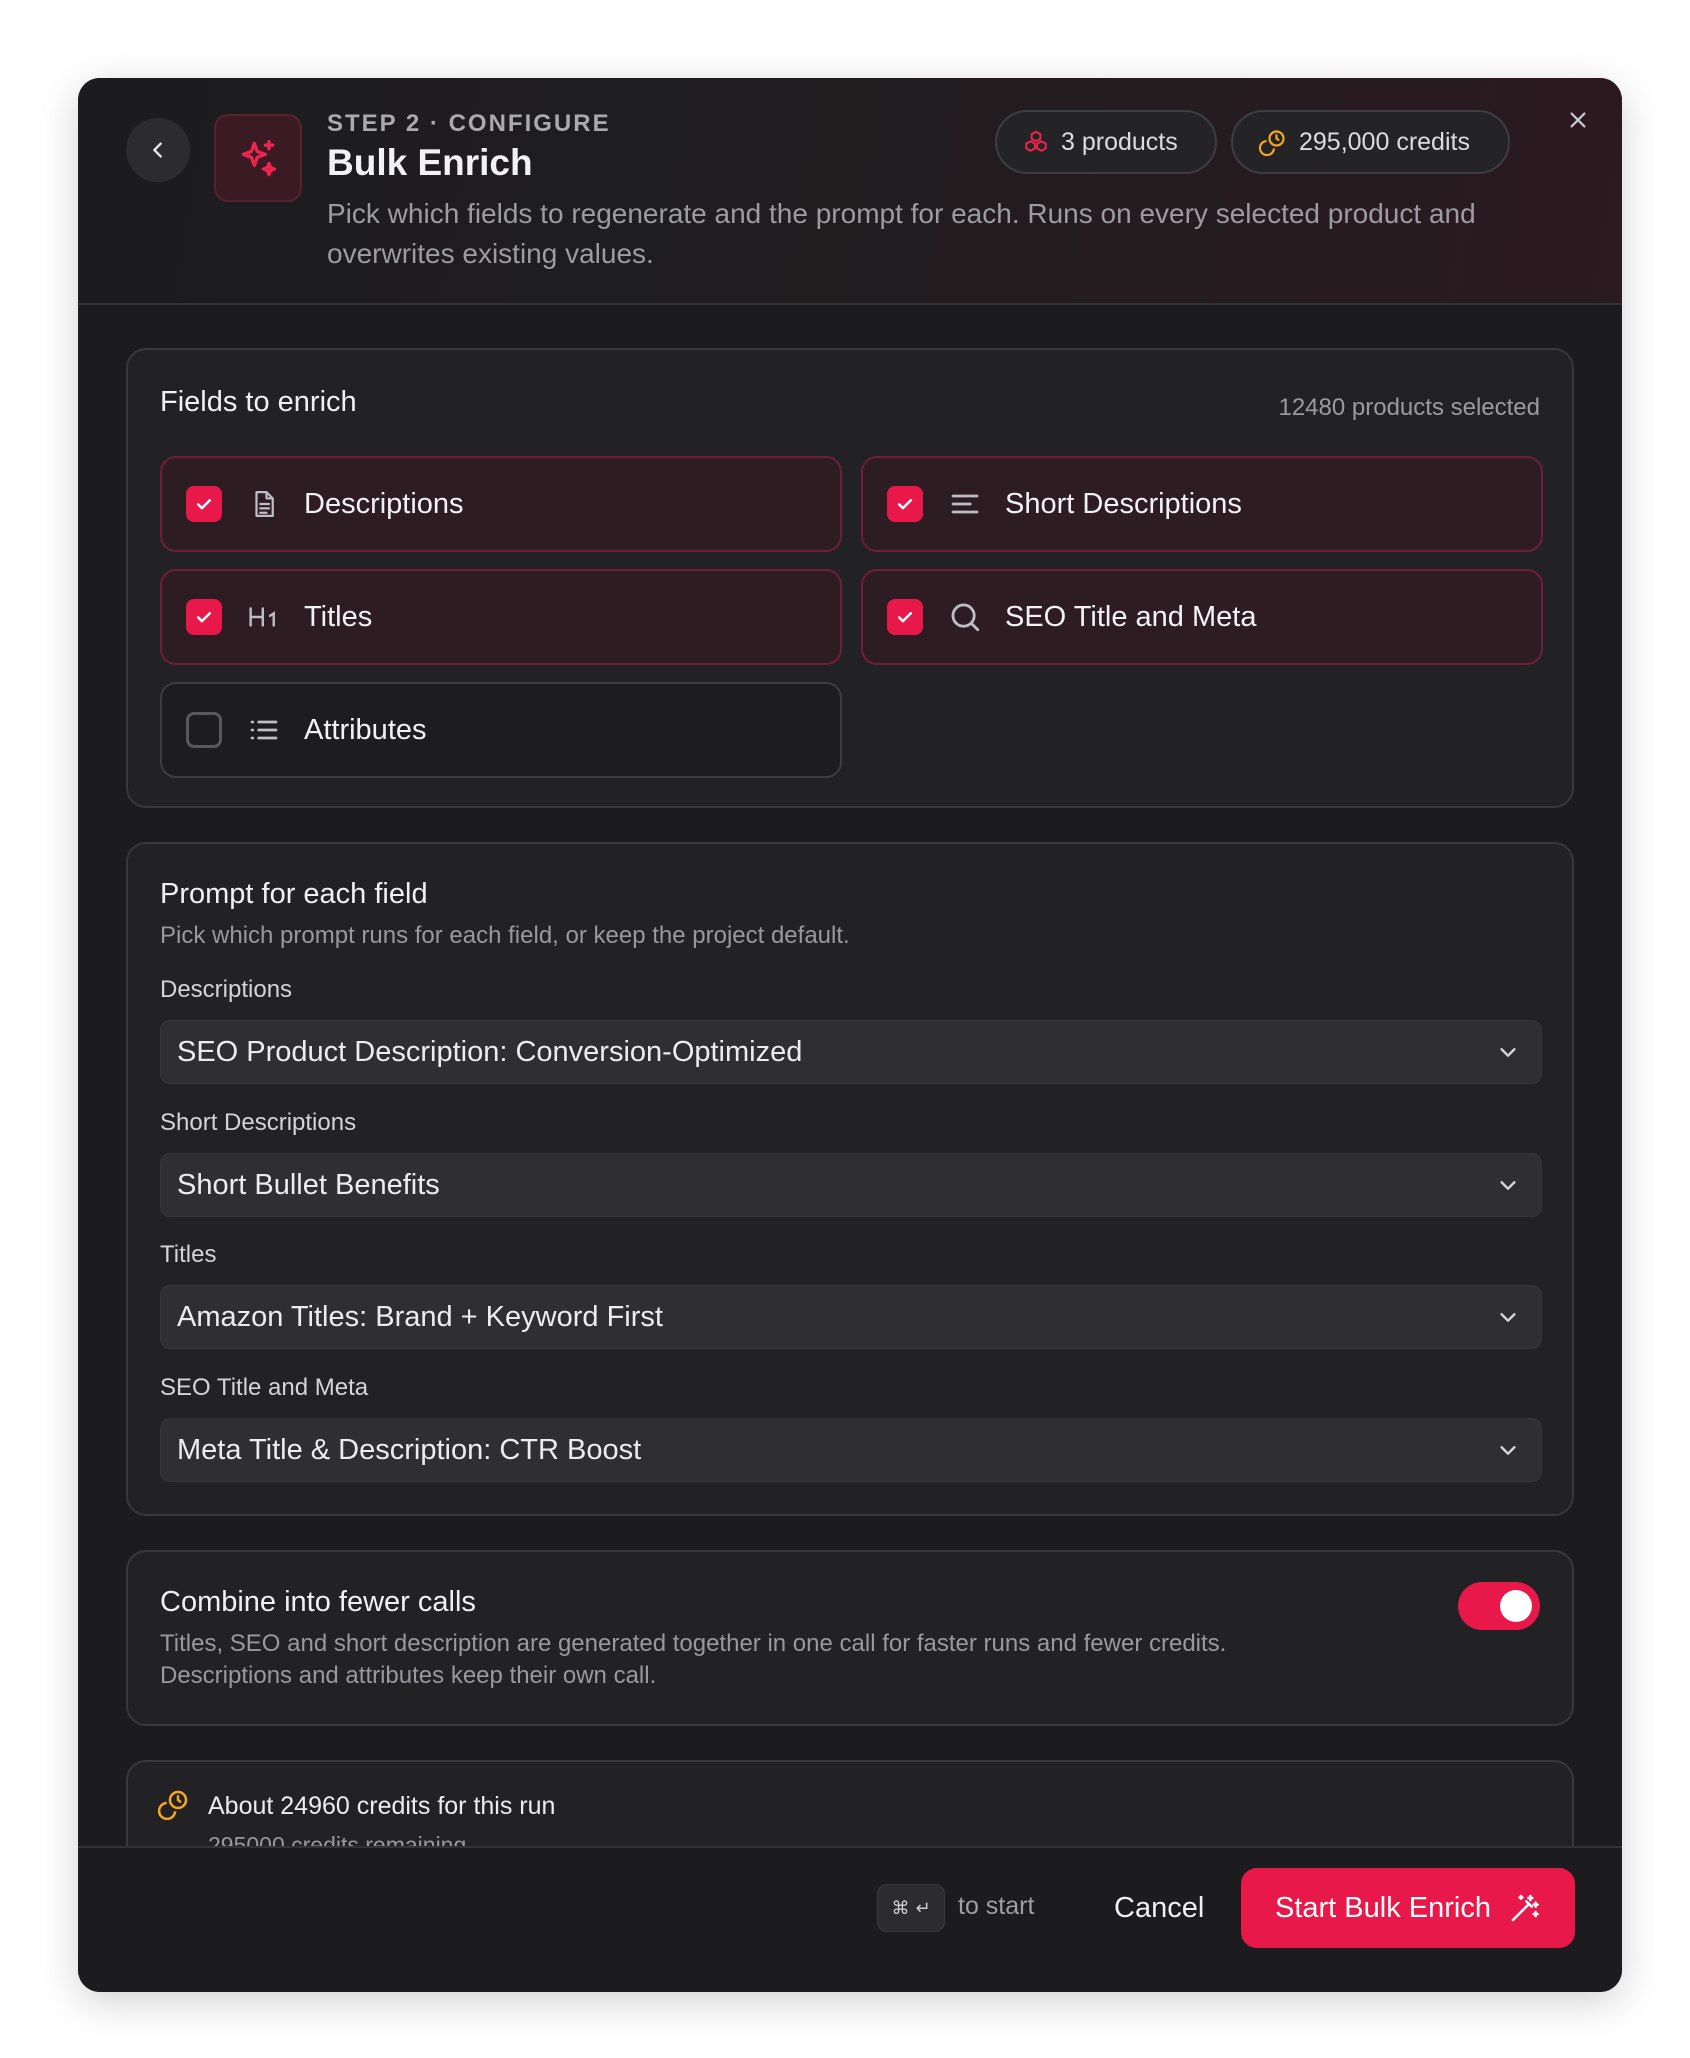  Describe the element at coordinates (1123, 503) in the screenshot. I see `field-label: Short Descriptions` at that location.